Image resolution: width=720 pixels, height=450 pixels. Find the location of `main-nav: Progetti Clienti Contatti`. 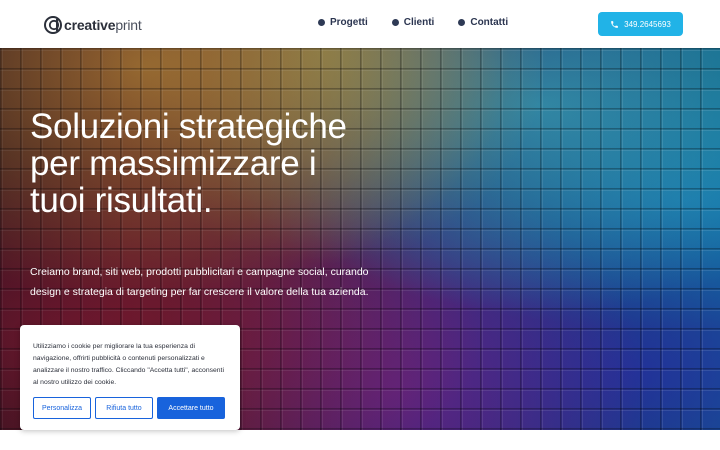

main-nav: Progetti Clienti Contatti is located at coordinates (413, 22).